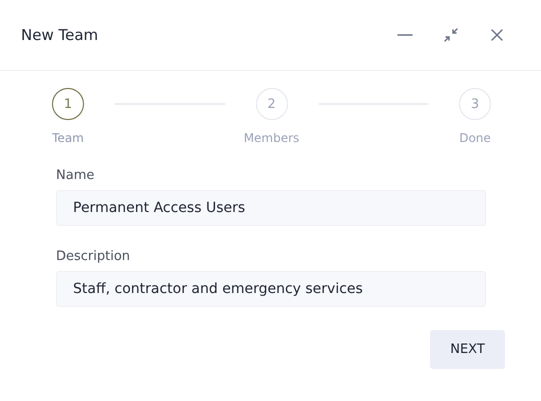 This screenshot has height=401, width=541. I want to click on input-field: Permanent Access Users, so click(271, 208).